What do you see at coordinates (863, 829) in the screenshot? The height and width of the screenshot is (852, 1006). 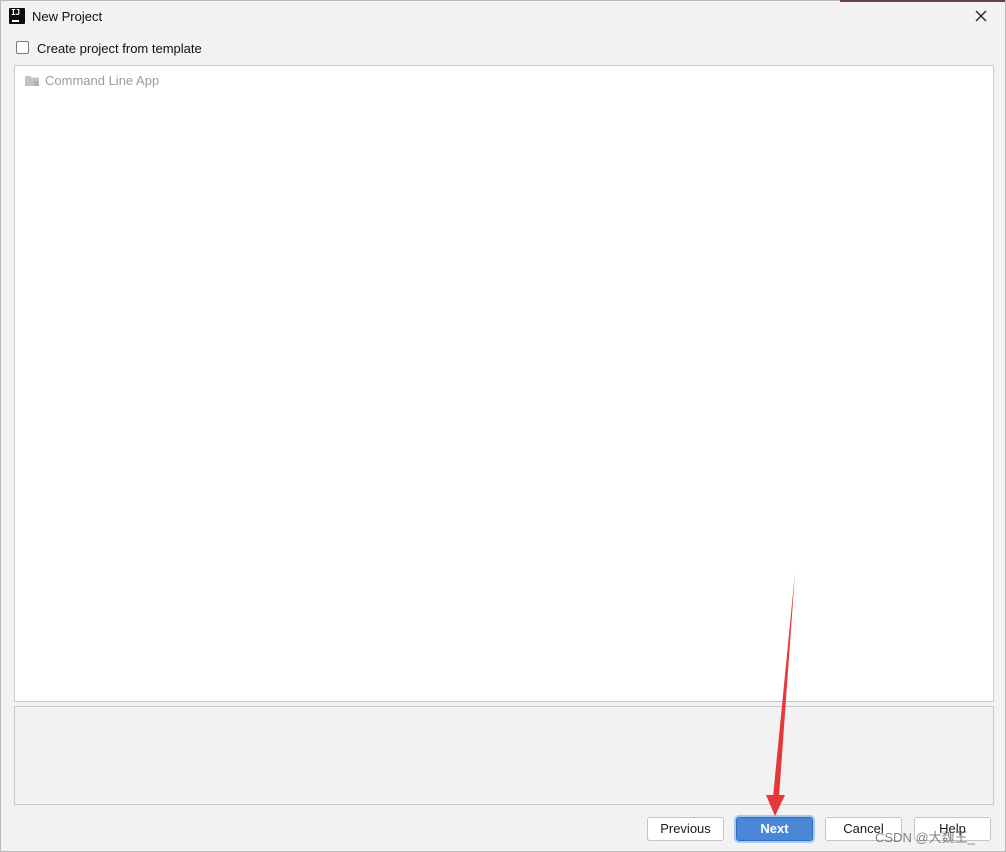 I see `cancel-button: Cancel` at bounding box center [863, 829].